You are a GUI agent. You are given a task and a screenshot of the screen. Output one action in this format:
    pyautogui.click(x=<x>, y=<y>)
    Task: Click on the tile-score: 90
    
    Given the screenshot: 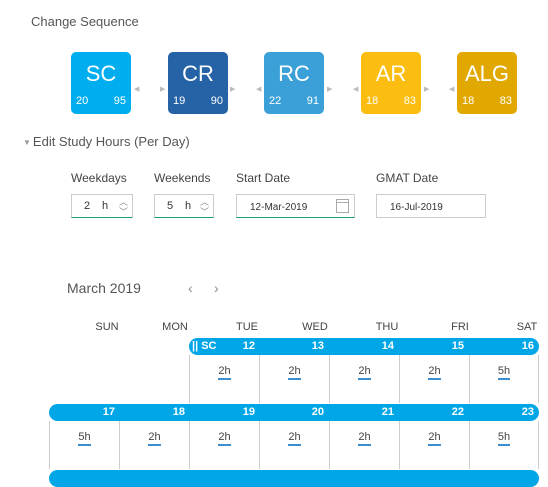 What is the action you would take?
    pyautogui.click(x=216, y=101)
    